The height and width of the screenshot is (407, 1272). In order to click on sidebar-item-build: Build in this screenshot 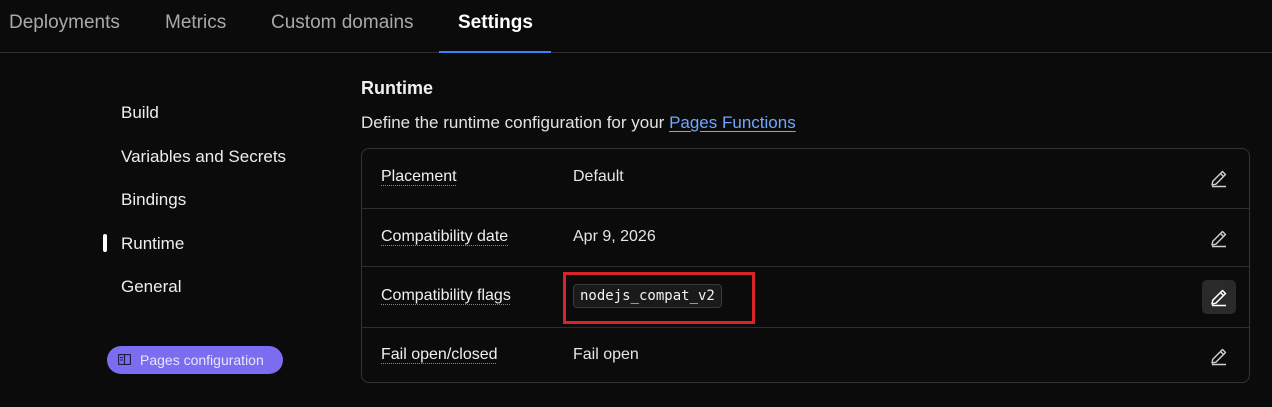, I will do `click(140, 113)`.